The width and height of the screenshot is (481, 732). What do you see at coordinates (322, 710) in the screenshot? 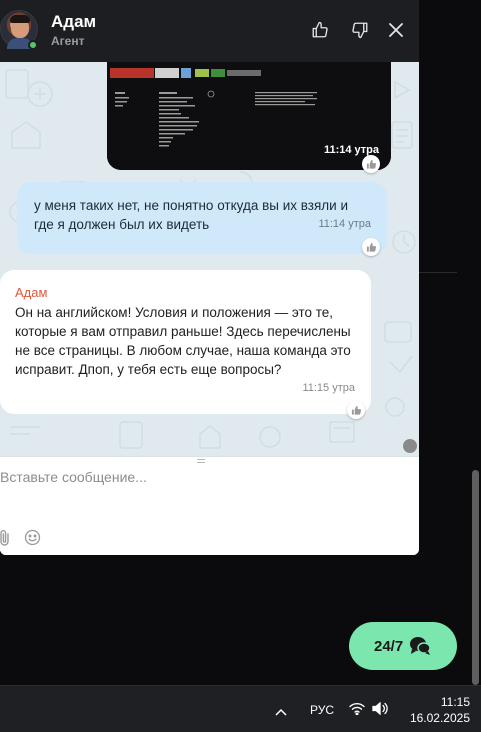
I see `input-language-indicator: РУС` at bounding box center [322, 710].